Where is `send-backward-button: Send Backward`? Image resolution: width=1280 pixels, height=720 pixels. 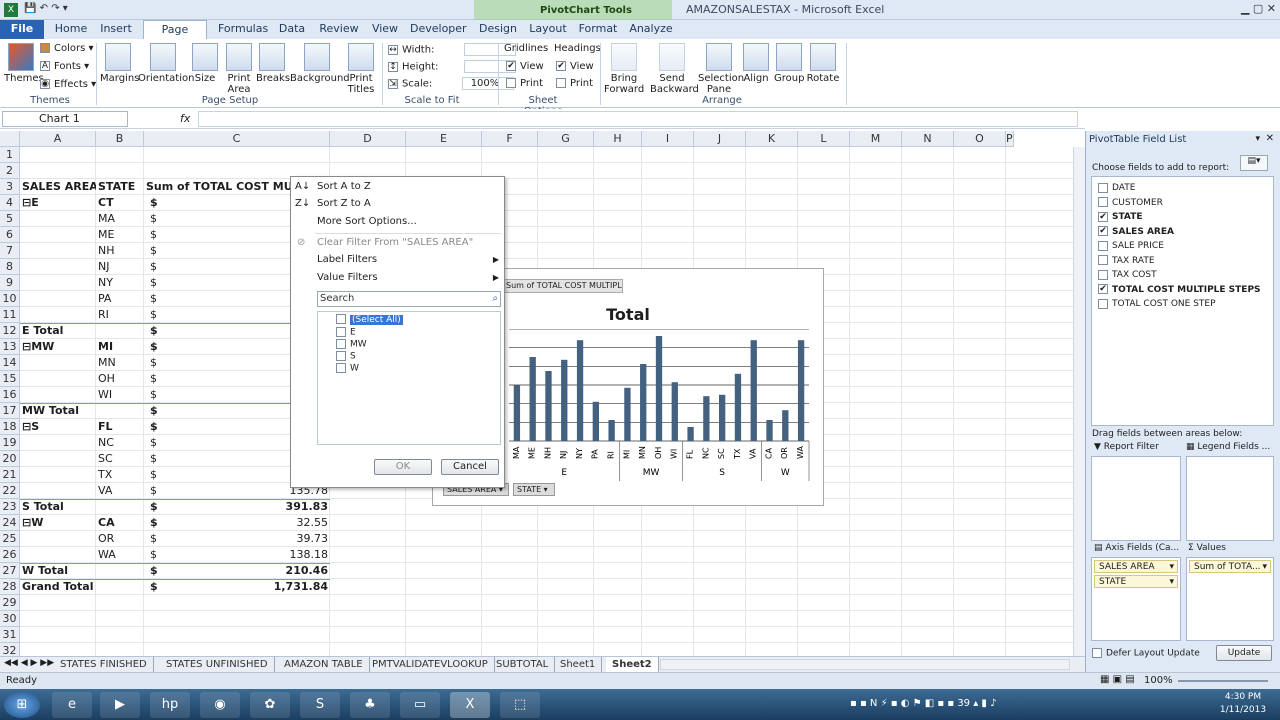 send-backward-button: Send Backward is located at coordinates (674, 69).